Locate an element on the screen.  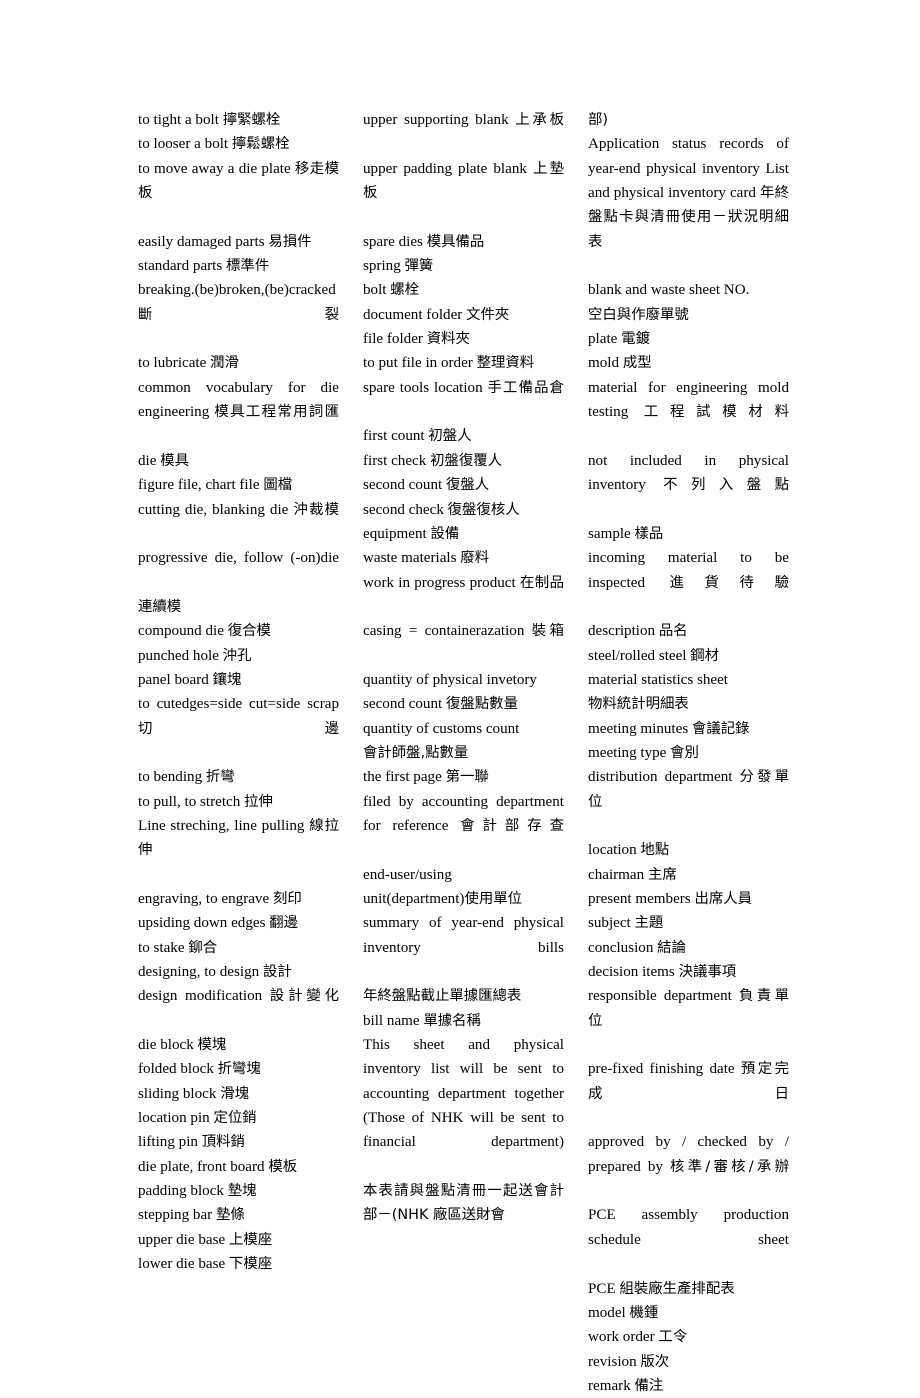
glossary-term-en: punched hole is located at coordinates (180, 655).